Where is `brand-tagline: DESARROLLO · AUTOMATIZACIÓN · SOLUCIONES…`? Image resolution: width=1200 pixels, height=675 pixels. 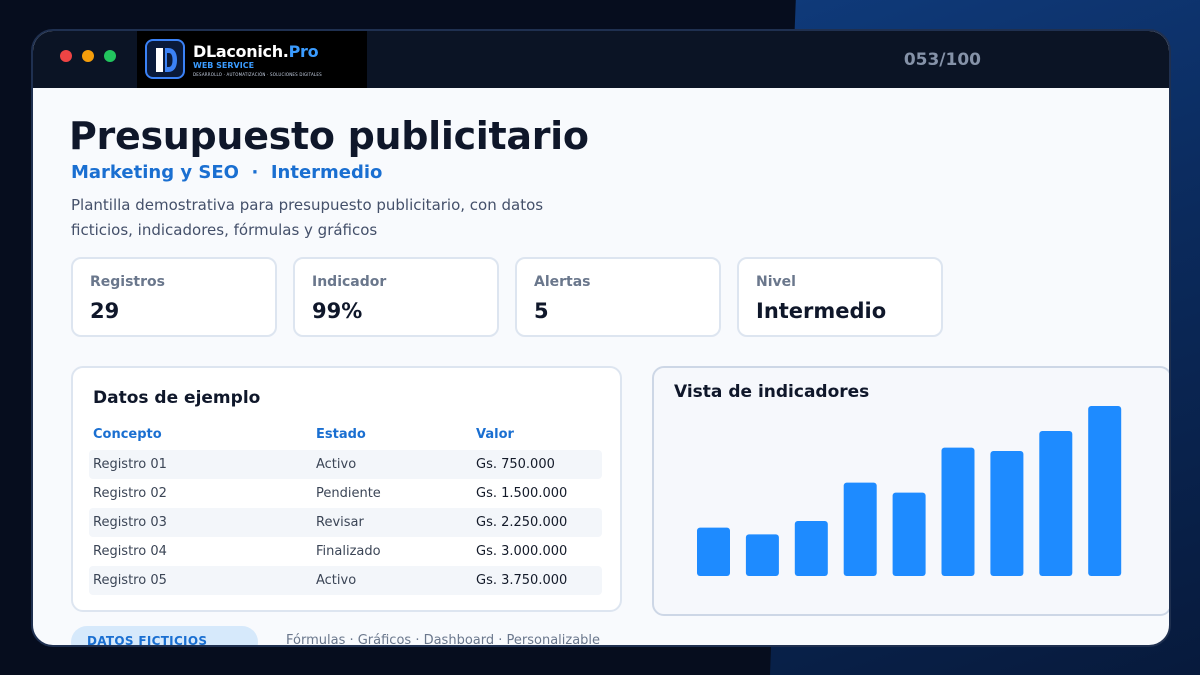 brand-tagline: DESARROLLO · AUTOMATIZACIÓN · SOLUCIONES… is located at coordinates (257, 74).